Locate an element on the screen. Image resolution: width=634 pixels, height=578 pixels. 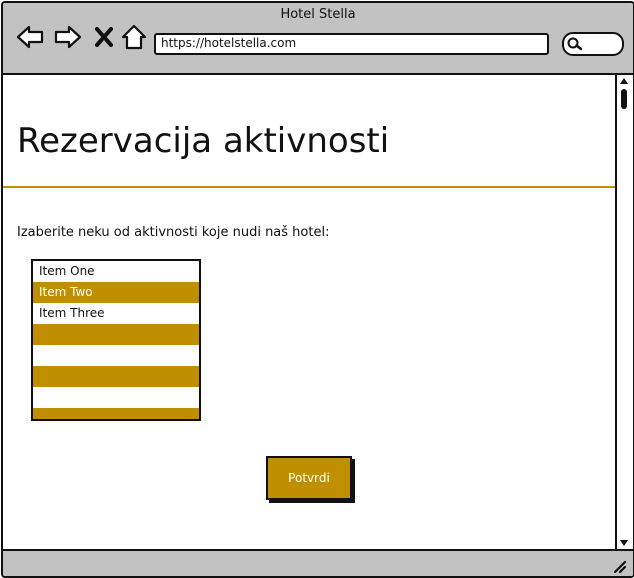
window-title: Hotel Stella is located at coordinates (318, 14).